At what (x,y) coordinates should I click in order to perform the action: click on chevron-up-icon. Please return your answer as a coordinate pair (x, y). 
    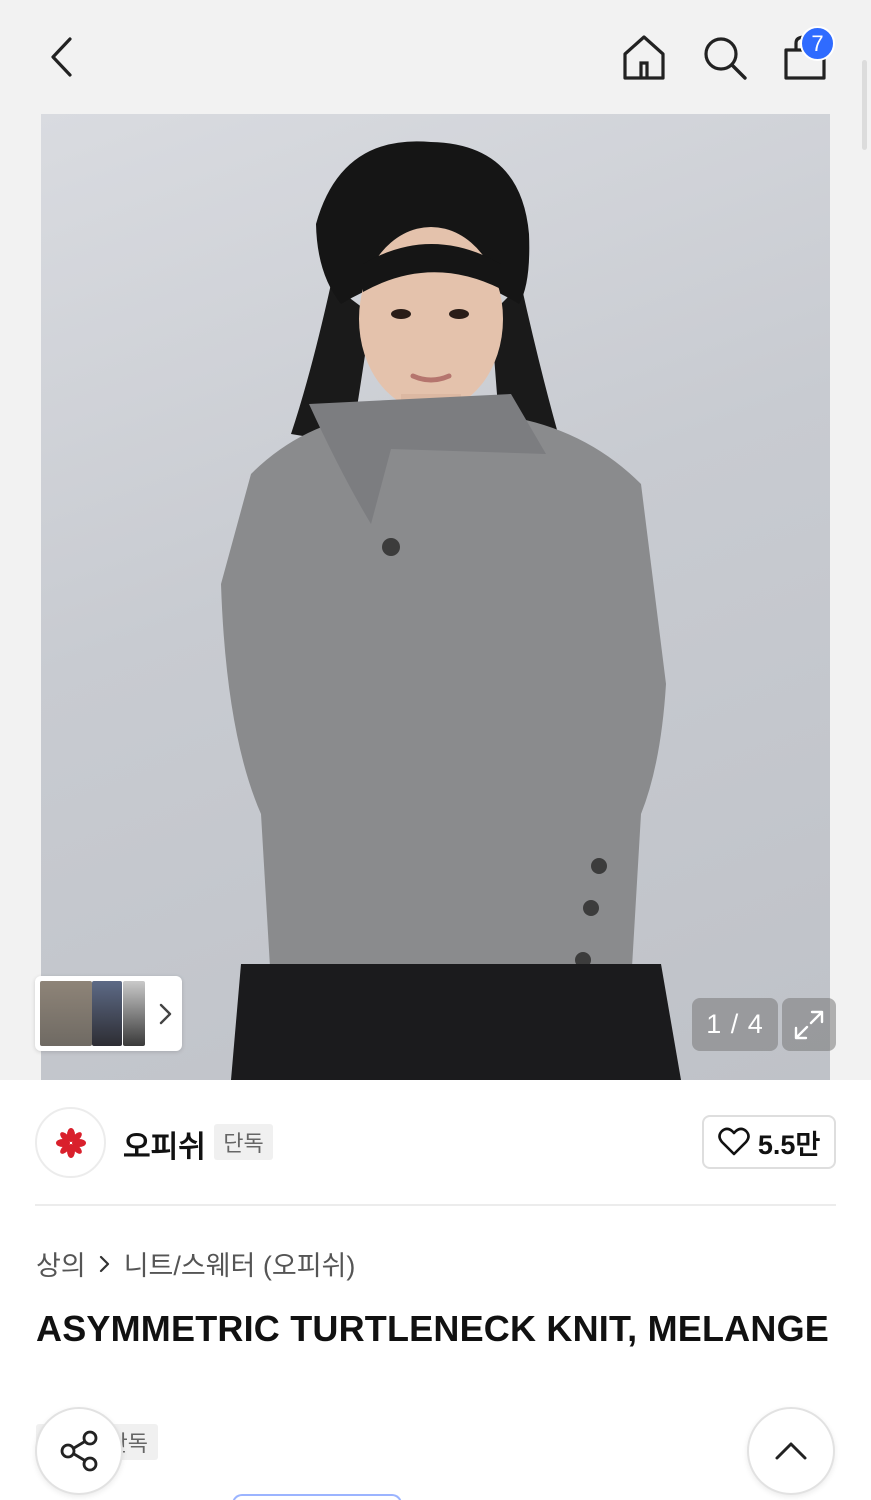
    Looking at the image, I should click on (791, 1451).